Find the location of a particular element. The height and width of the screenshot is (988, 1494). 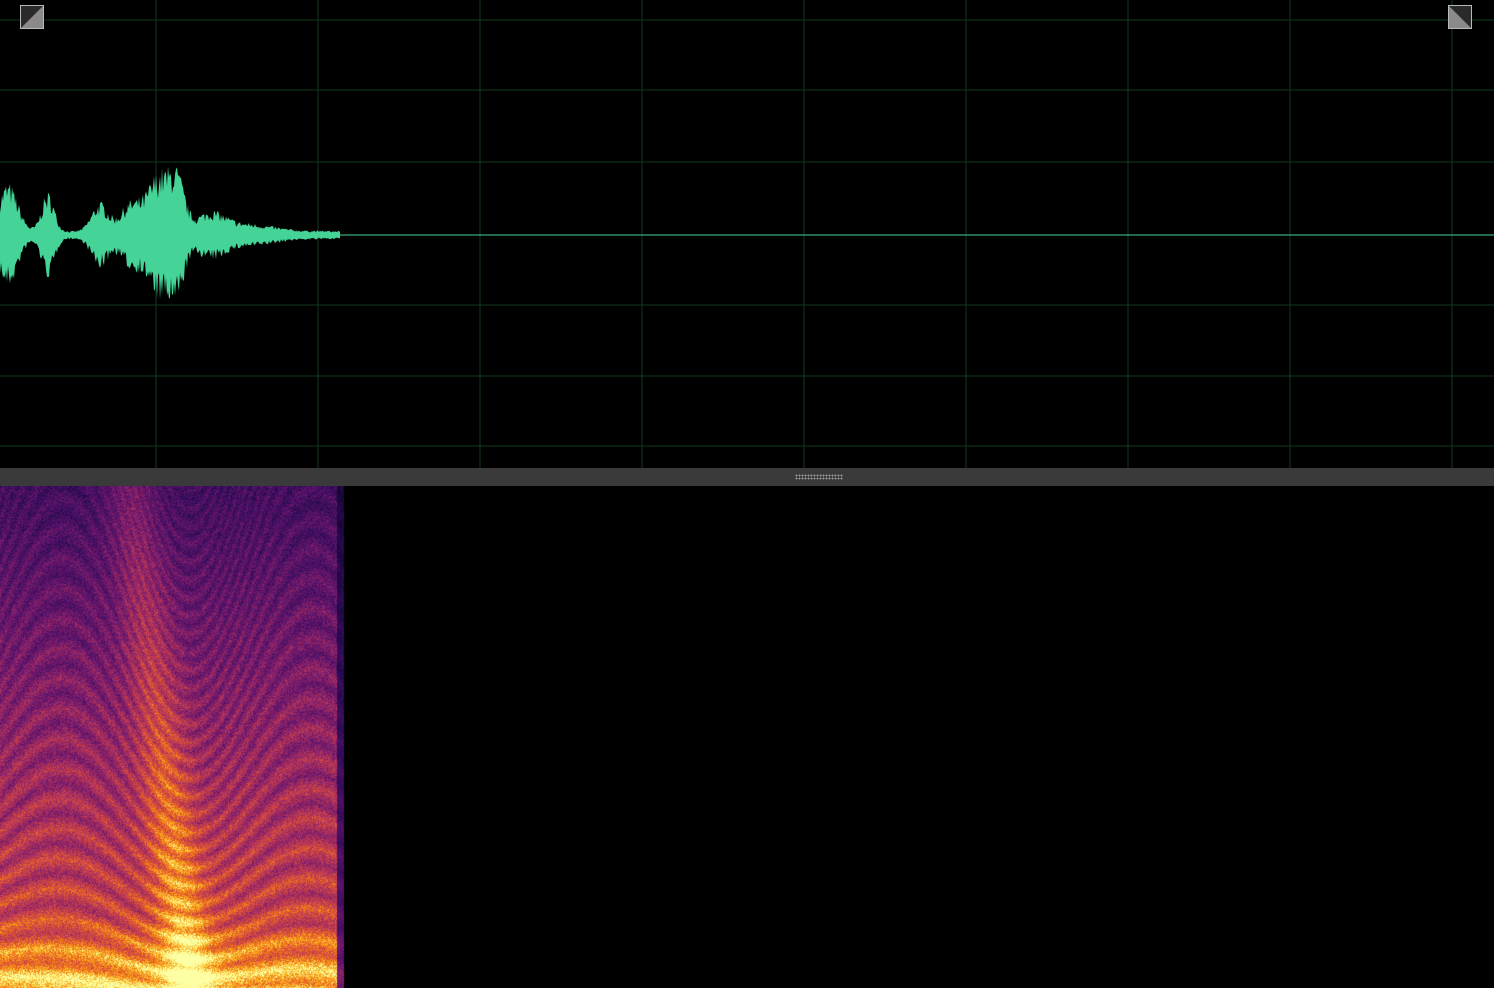

fade-out-handle is located at coordinates (1460, 17).